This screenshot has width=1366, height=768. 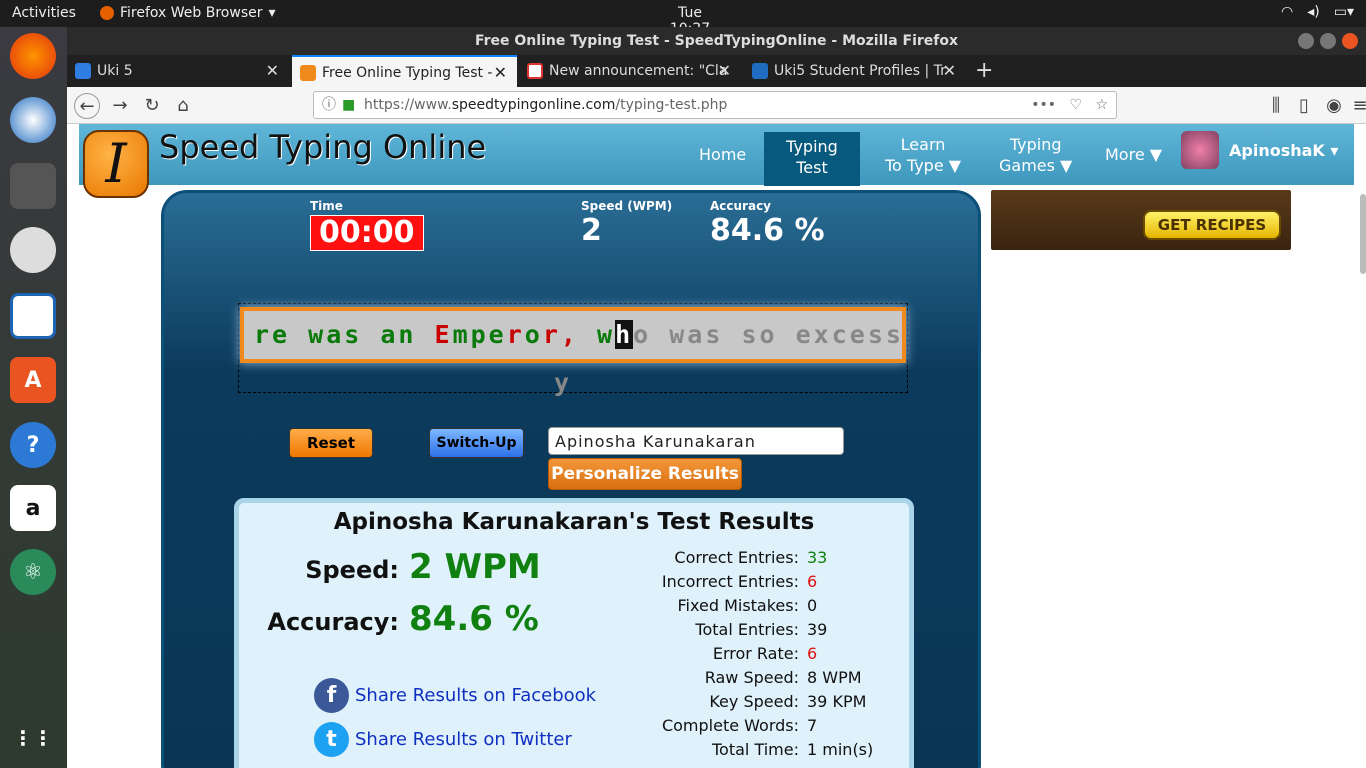 I want to click on pocket-icon: ♡, so click(x=1075, y=105).